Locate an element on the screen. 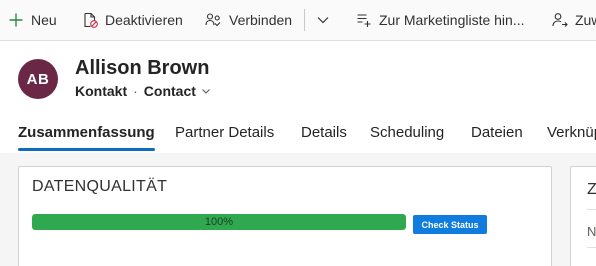 The height and width of the screenshot is (266, 596). deactivate-button-label: Deaktivieren is located at coordinates (144, 20).